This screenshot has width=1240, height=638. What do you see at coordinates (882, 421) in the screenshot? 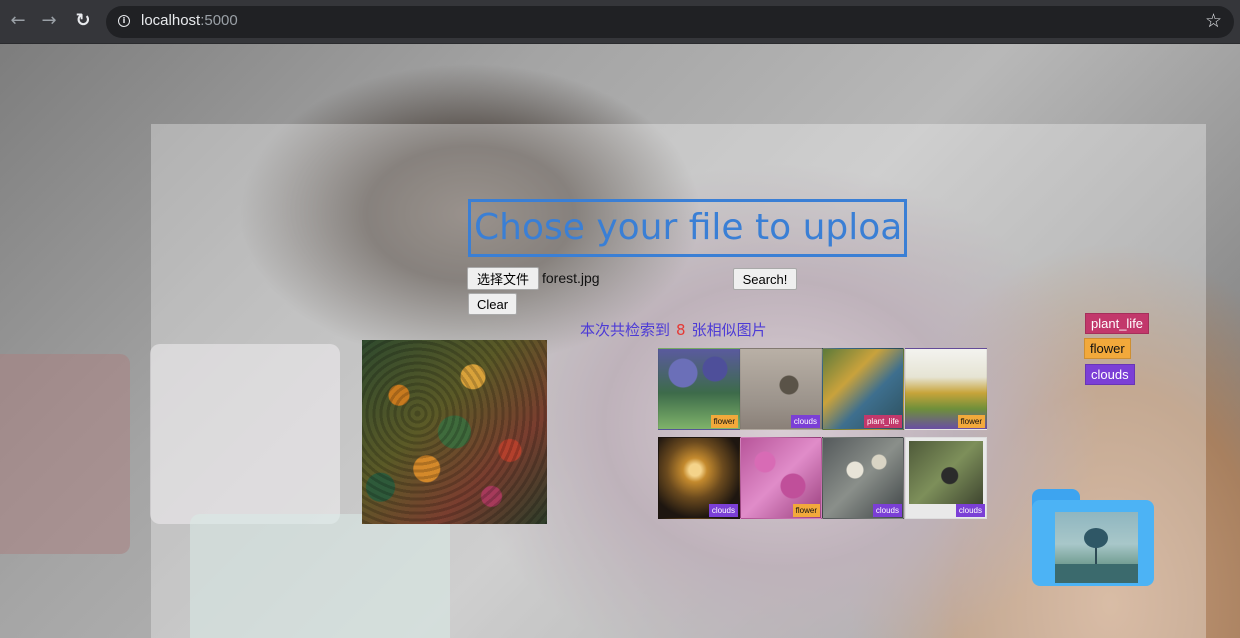
I see `thumbnail-tag: plant_life` at bounding box center [882, 421].